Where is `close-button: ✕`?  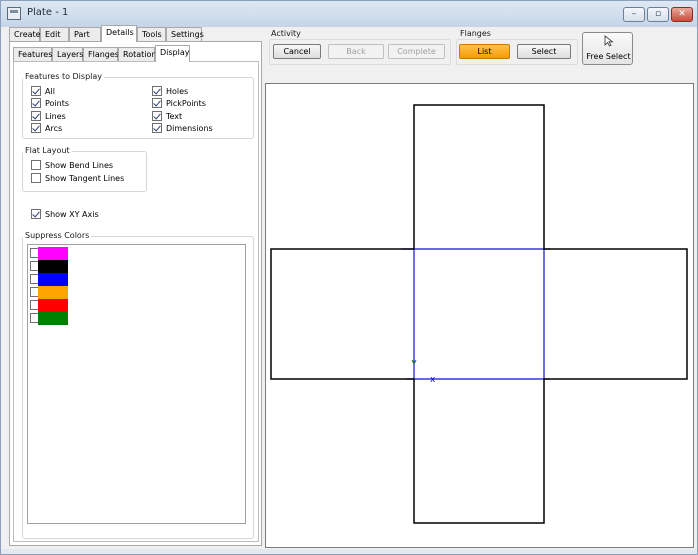
close-button: ✕ is located at coordinates (682, 14).